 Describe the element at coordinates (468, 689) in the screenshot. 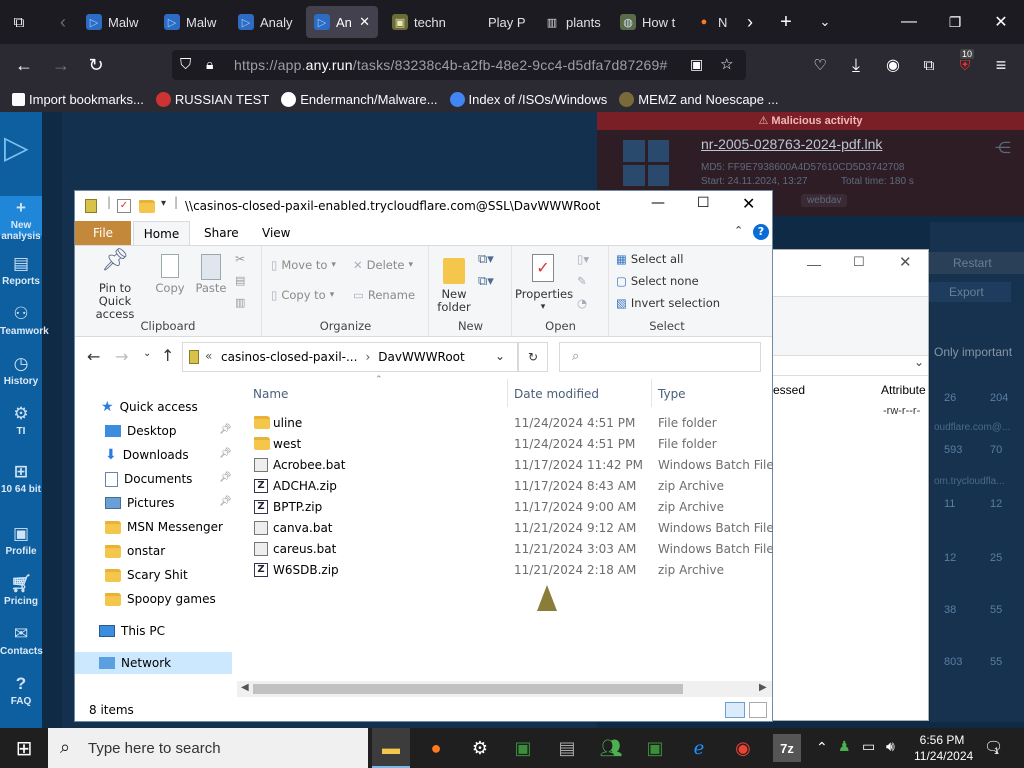

I see `scrollbar-thumb` at that location.